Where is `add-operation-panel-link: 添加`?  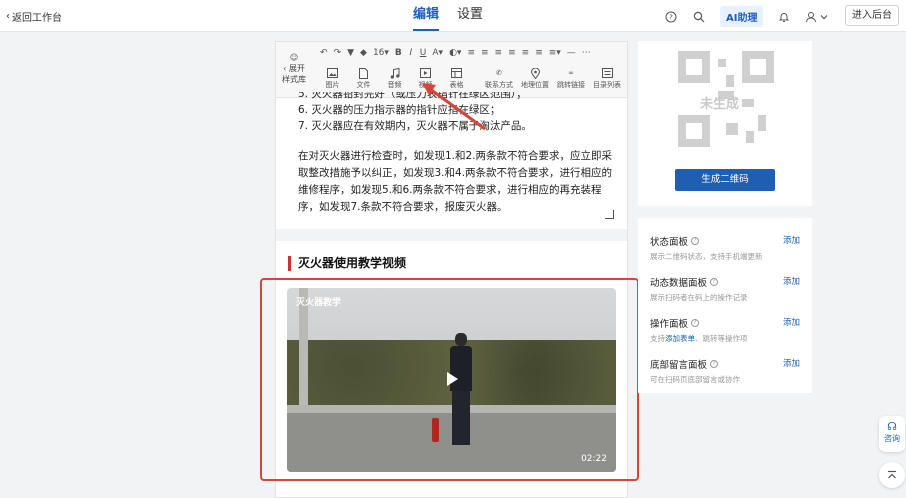 add-operation-panel-link: 添加 is located at coordinates (791, 322).